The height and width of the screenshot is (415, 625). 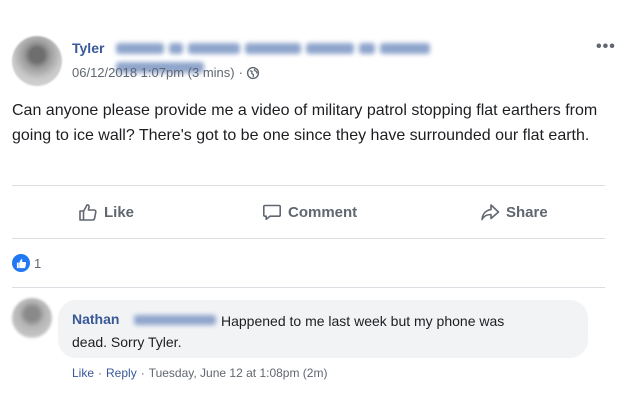 I want to click on like-button: Like, so click(x=106, y=212).